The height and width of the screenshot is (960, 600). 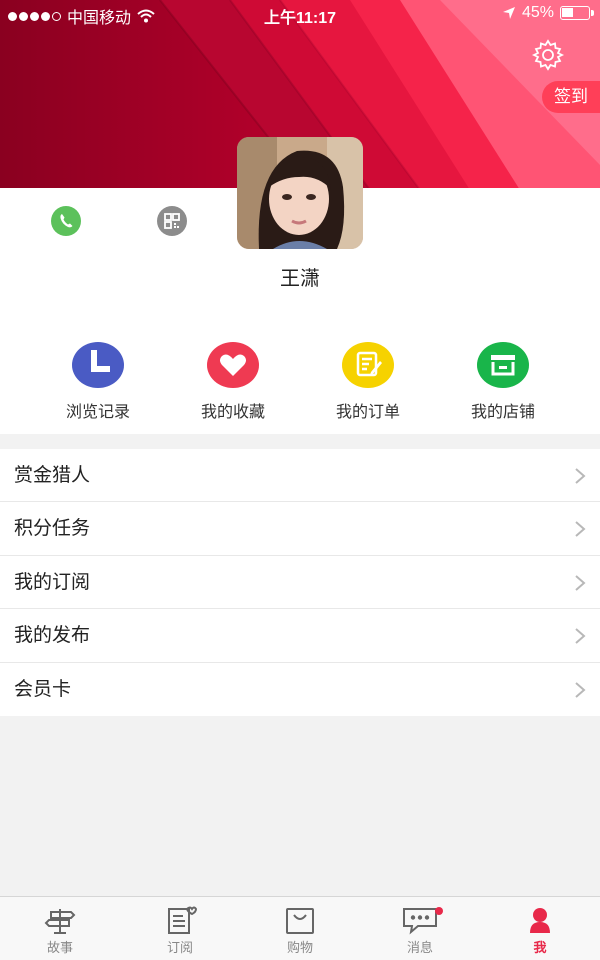 I want to click on tab-messages: 消息, so click(x=420, y=930).